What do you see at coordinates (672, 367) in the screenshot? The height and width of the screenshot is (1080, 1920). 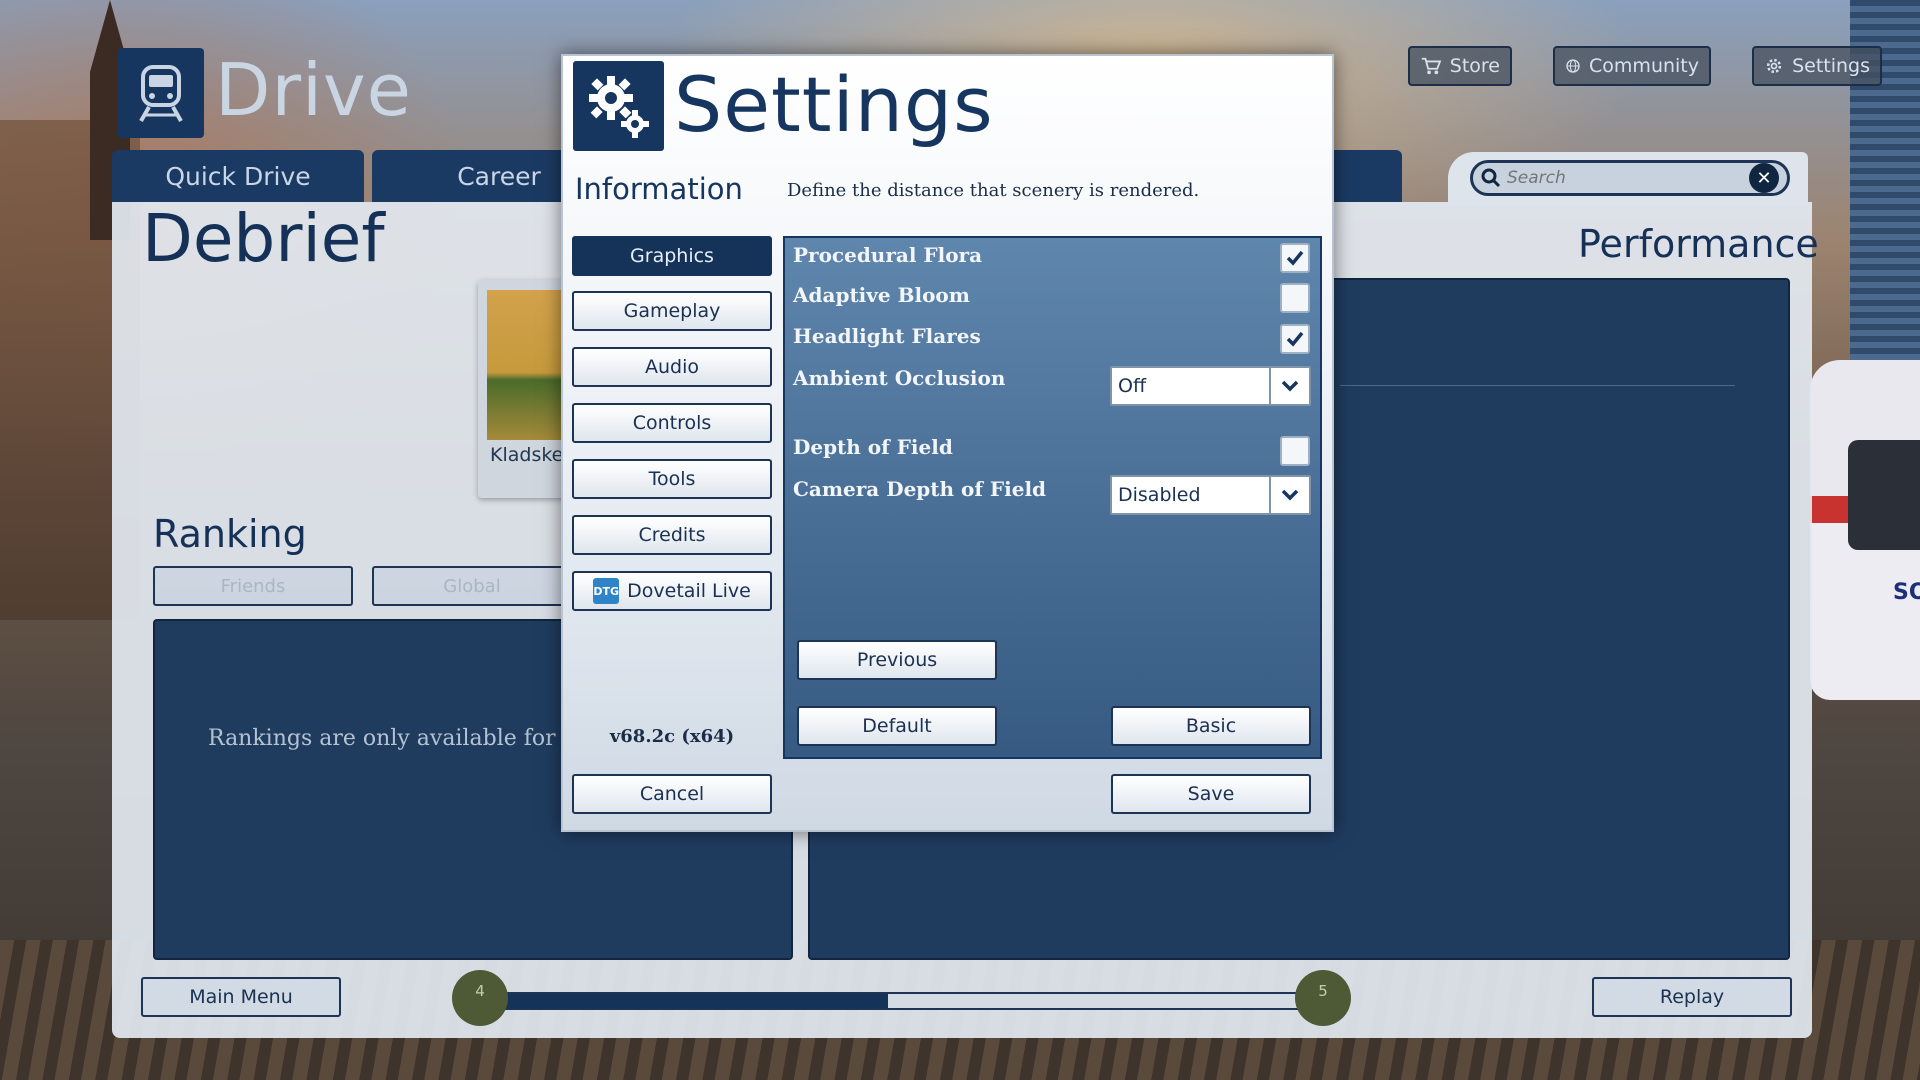 I see `sidebar-item-audio: Audio` at bounding box center [672, 367].